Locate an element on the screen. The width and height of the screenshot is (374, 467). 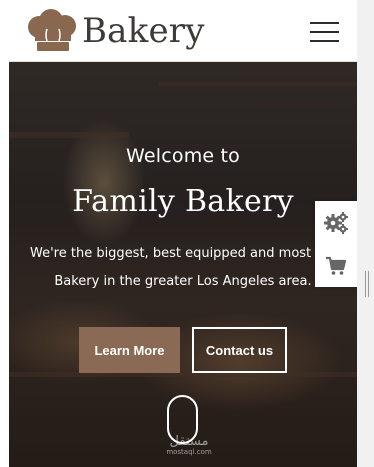
contact-us-button: Contact us is located at coordinates (239, 350).